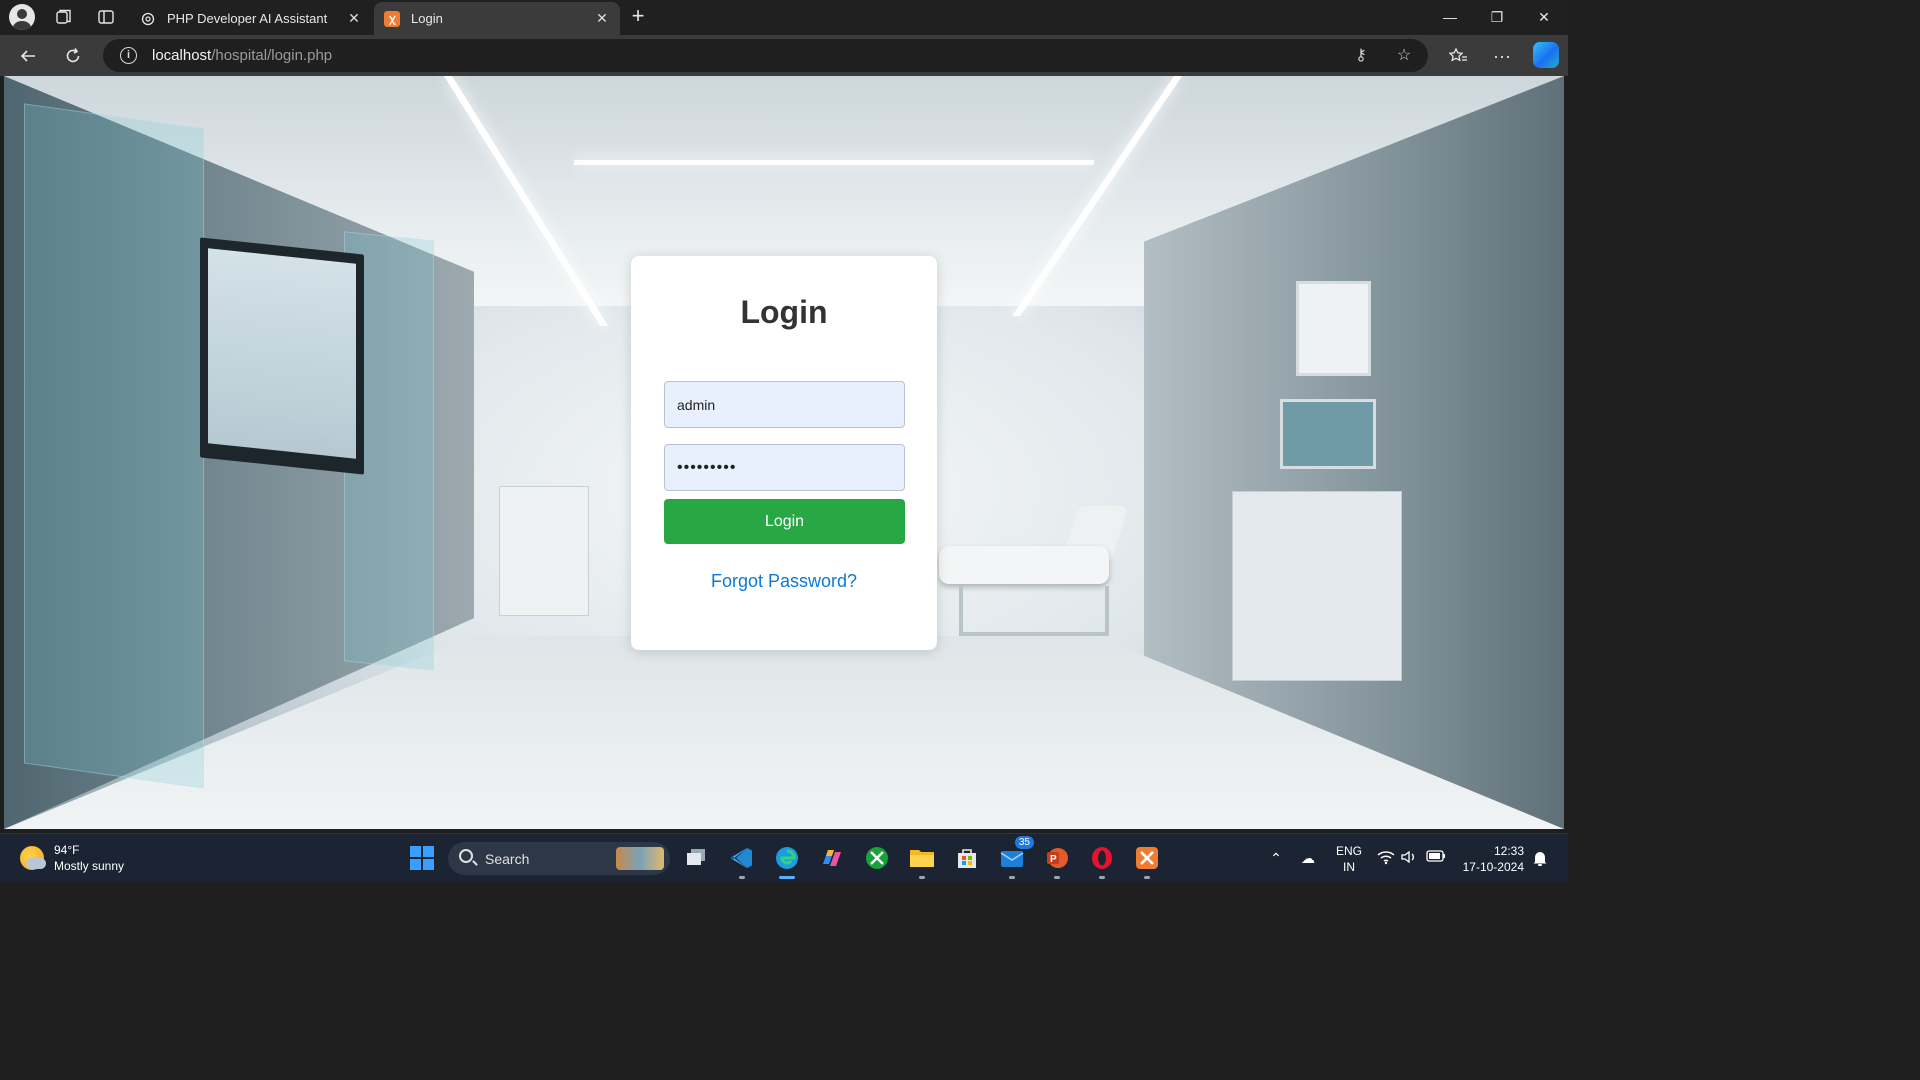 Image resolution: width=1920 pixels, height=1080 pixels. What do you see at coordinates (784, 581) in the screenshot?
I see `forgot-password-link: Forgot Password?` at bounding box center [784, 581].